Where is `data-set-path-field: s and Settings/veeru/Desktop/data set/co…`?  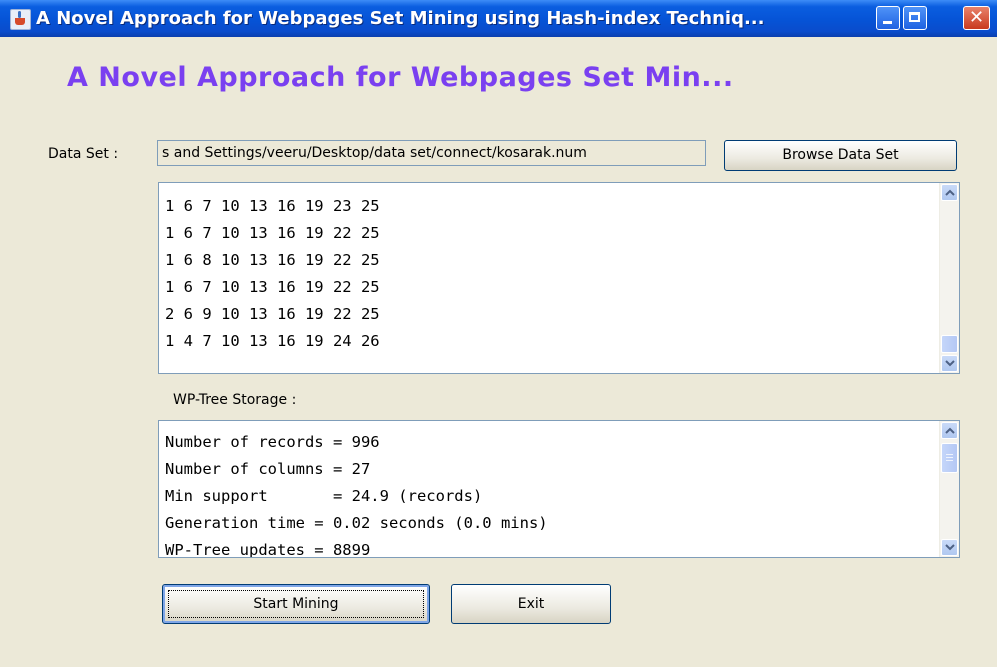 data-set-path-field: s and Settings/veeru/Desktop/data set/co… is located at coordinates (431, 153).